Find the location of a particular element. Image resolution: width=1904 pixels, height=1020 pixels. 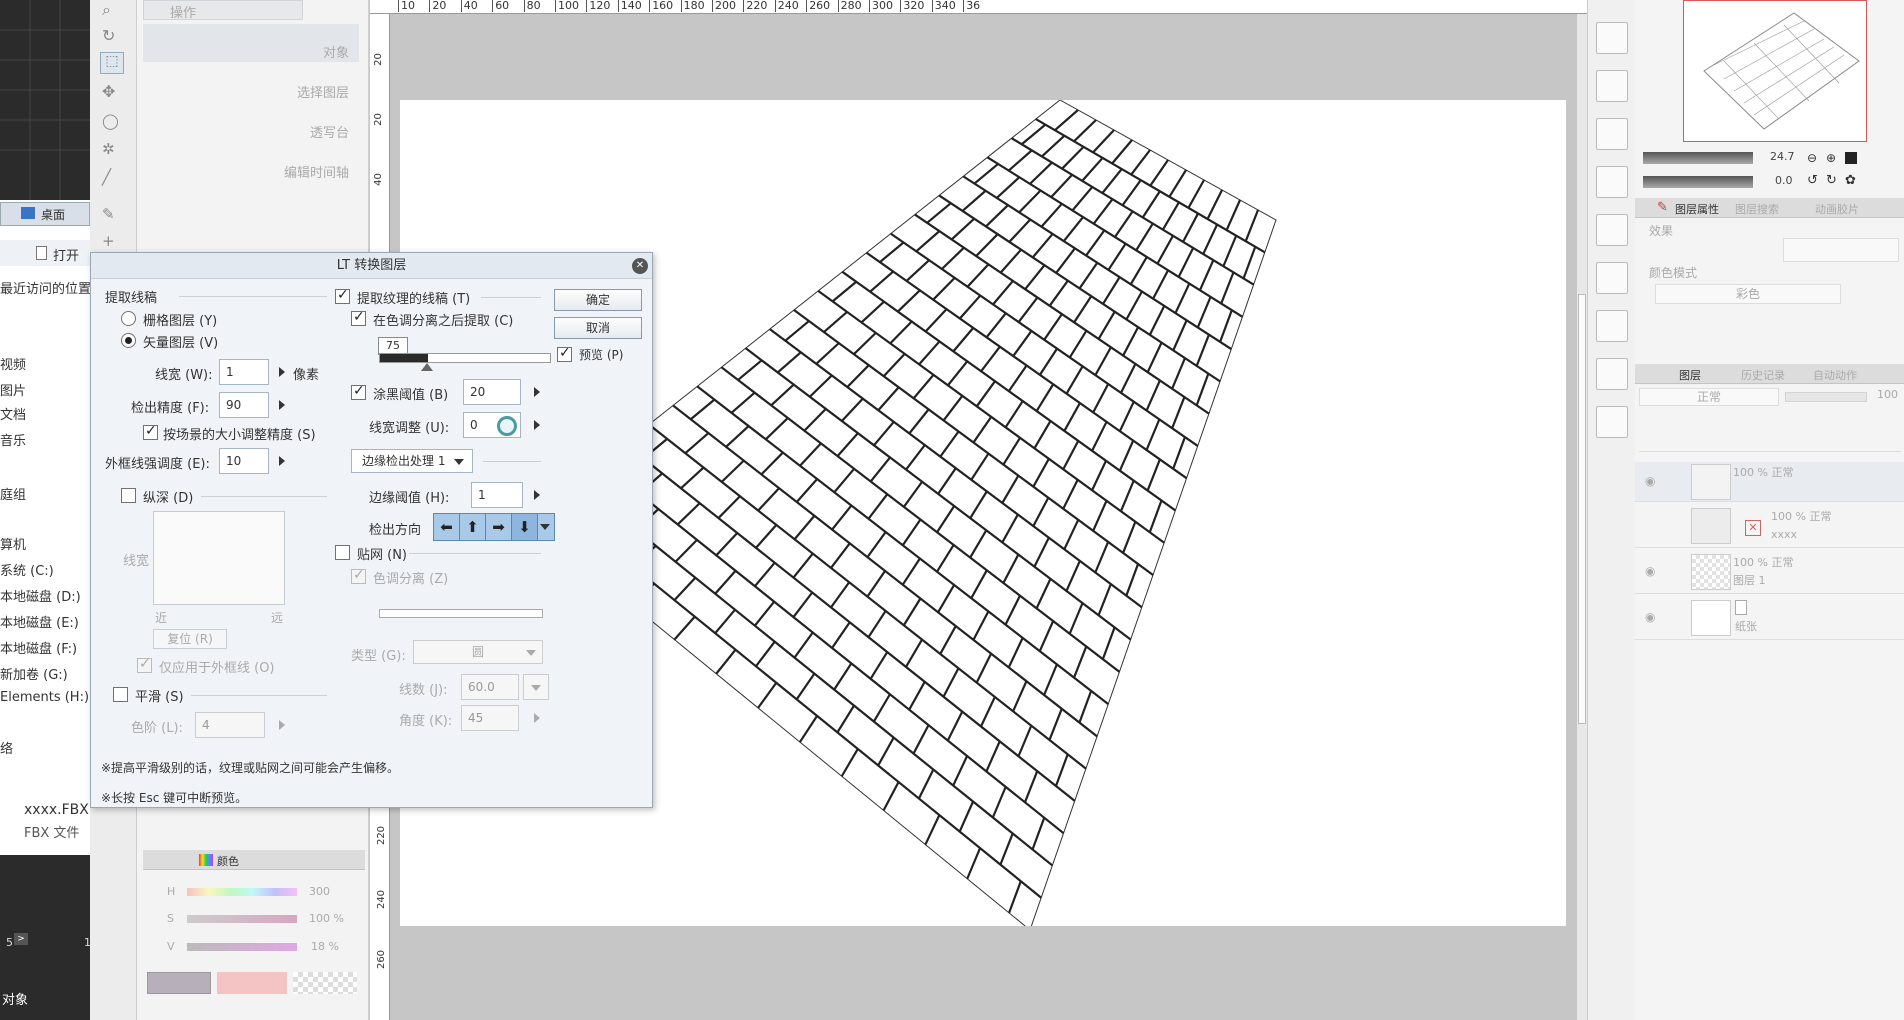

close-icon: ✕ is located at coordinates (640, 266).